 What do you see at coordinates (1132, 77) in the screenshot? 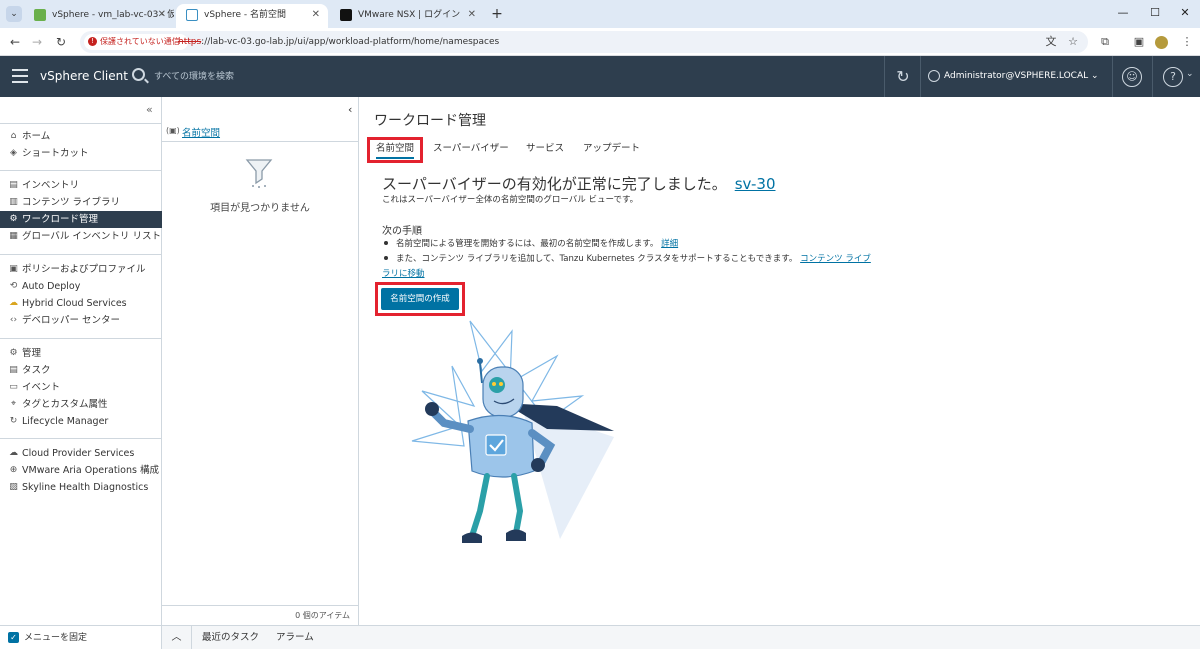
I see `feedback-smiley-icon: ☺` at bounding box center [1132, 77].